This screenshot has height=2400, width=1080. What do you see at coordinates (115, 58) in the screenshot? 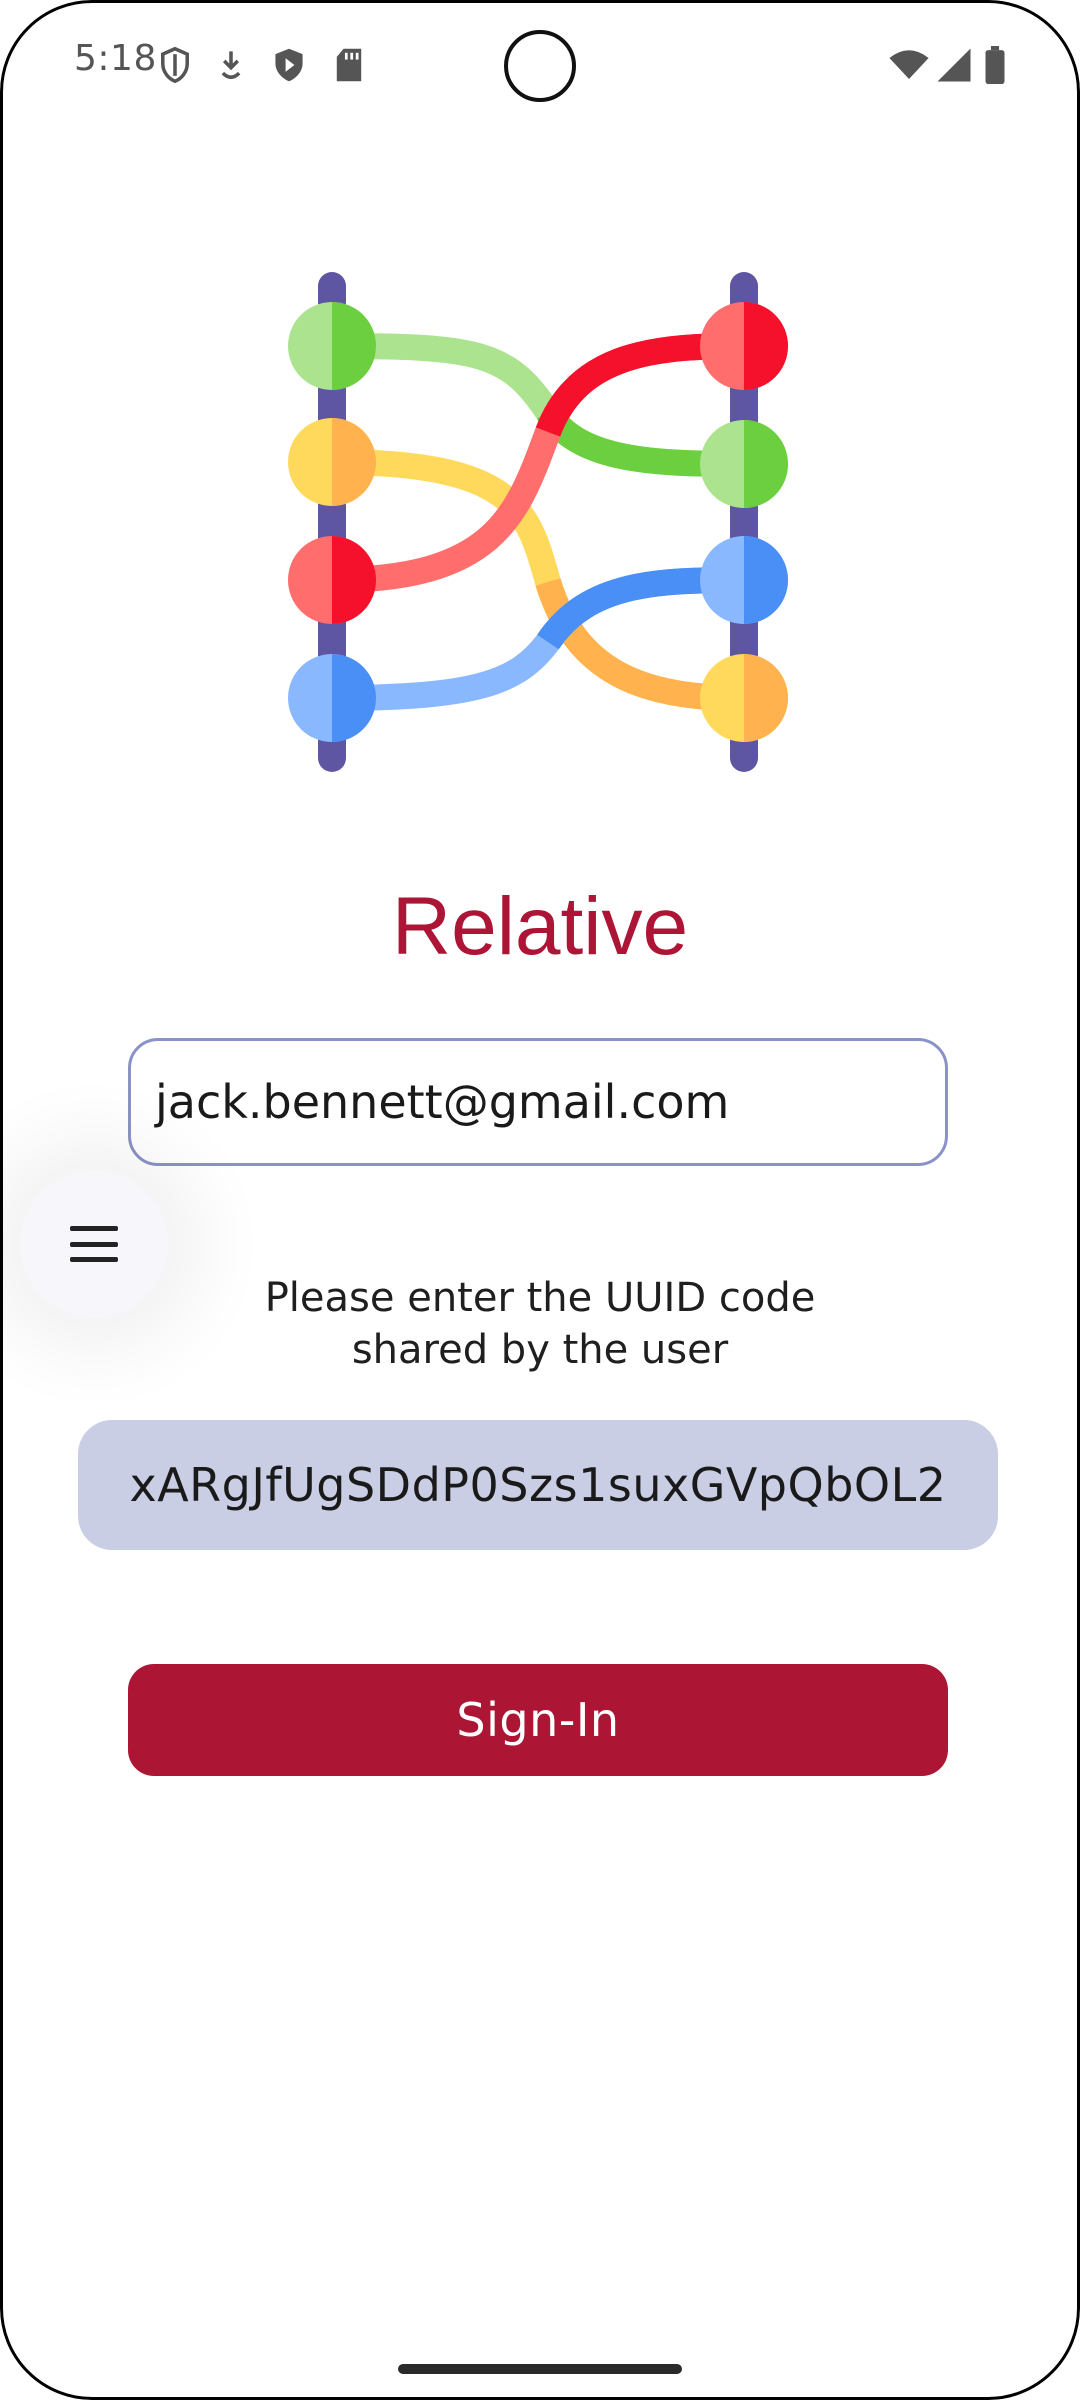
I see `status-time: 5:18` at bounding box center [115, 58].